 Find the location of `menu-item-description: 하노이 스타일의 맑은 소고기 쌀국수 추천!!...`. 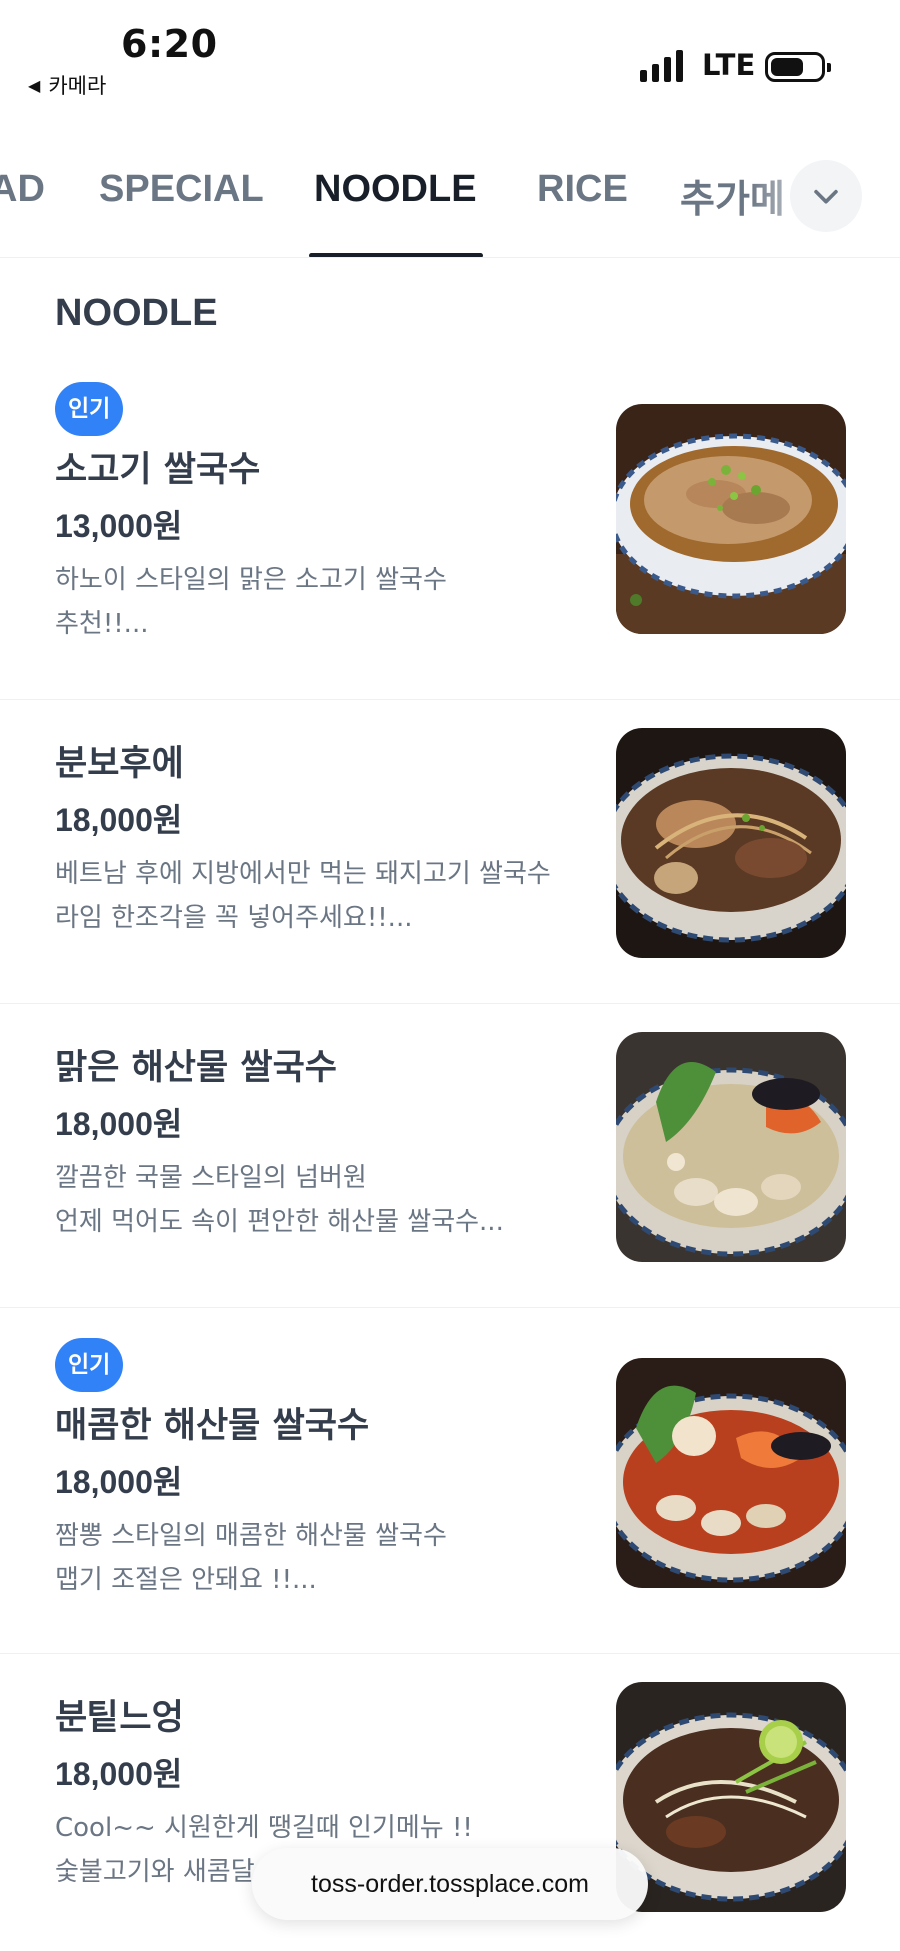

menu-item-description: 하노이 스타일의 맑은 소고기 쌀국수 추천!!... is located at coordinates (251, 602).